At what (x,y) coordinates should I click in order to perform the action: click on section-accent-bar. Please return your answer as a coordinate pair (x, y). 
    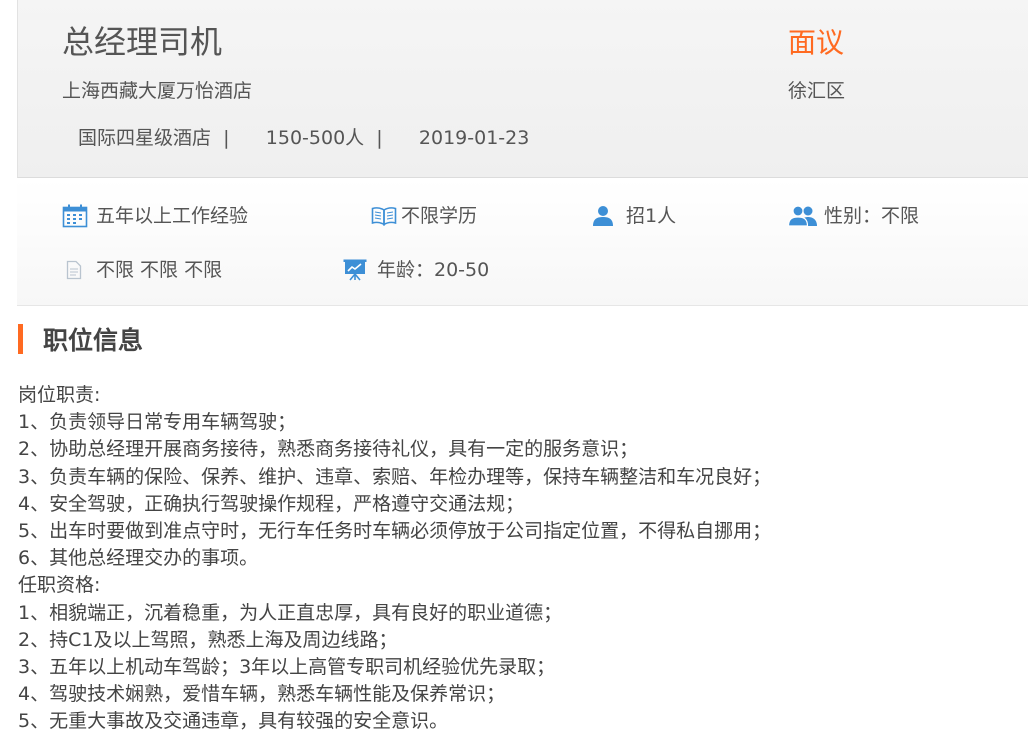
    Looking at the image, I should click on (20, 339).